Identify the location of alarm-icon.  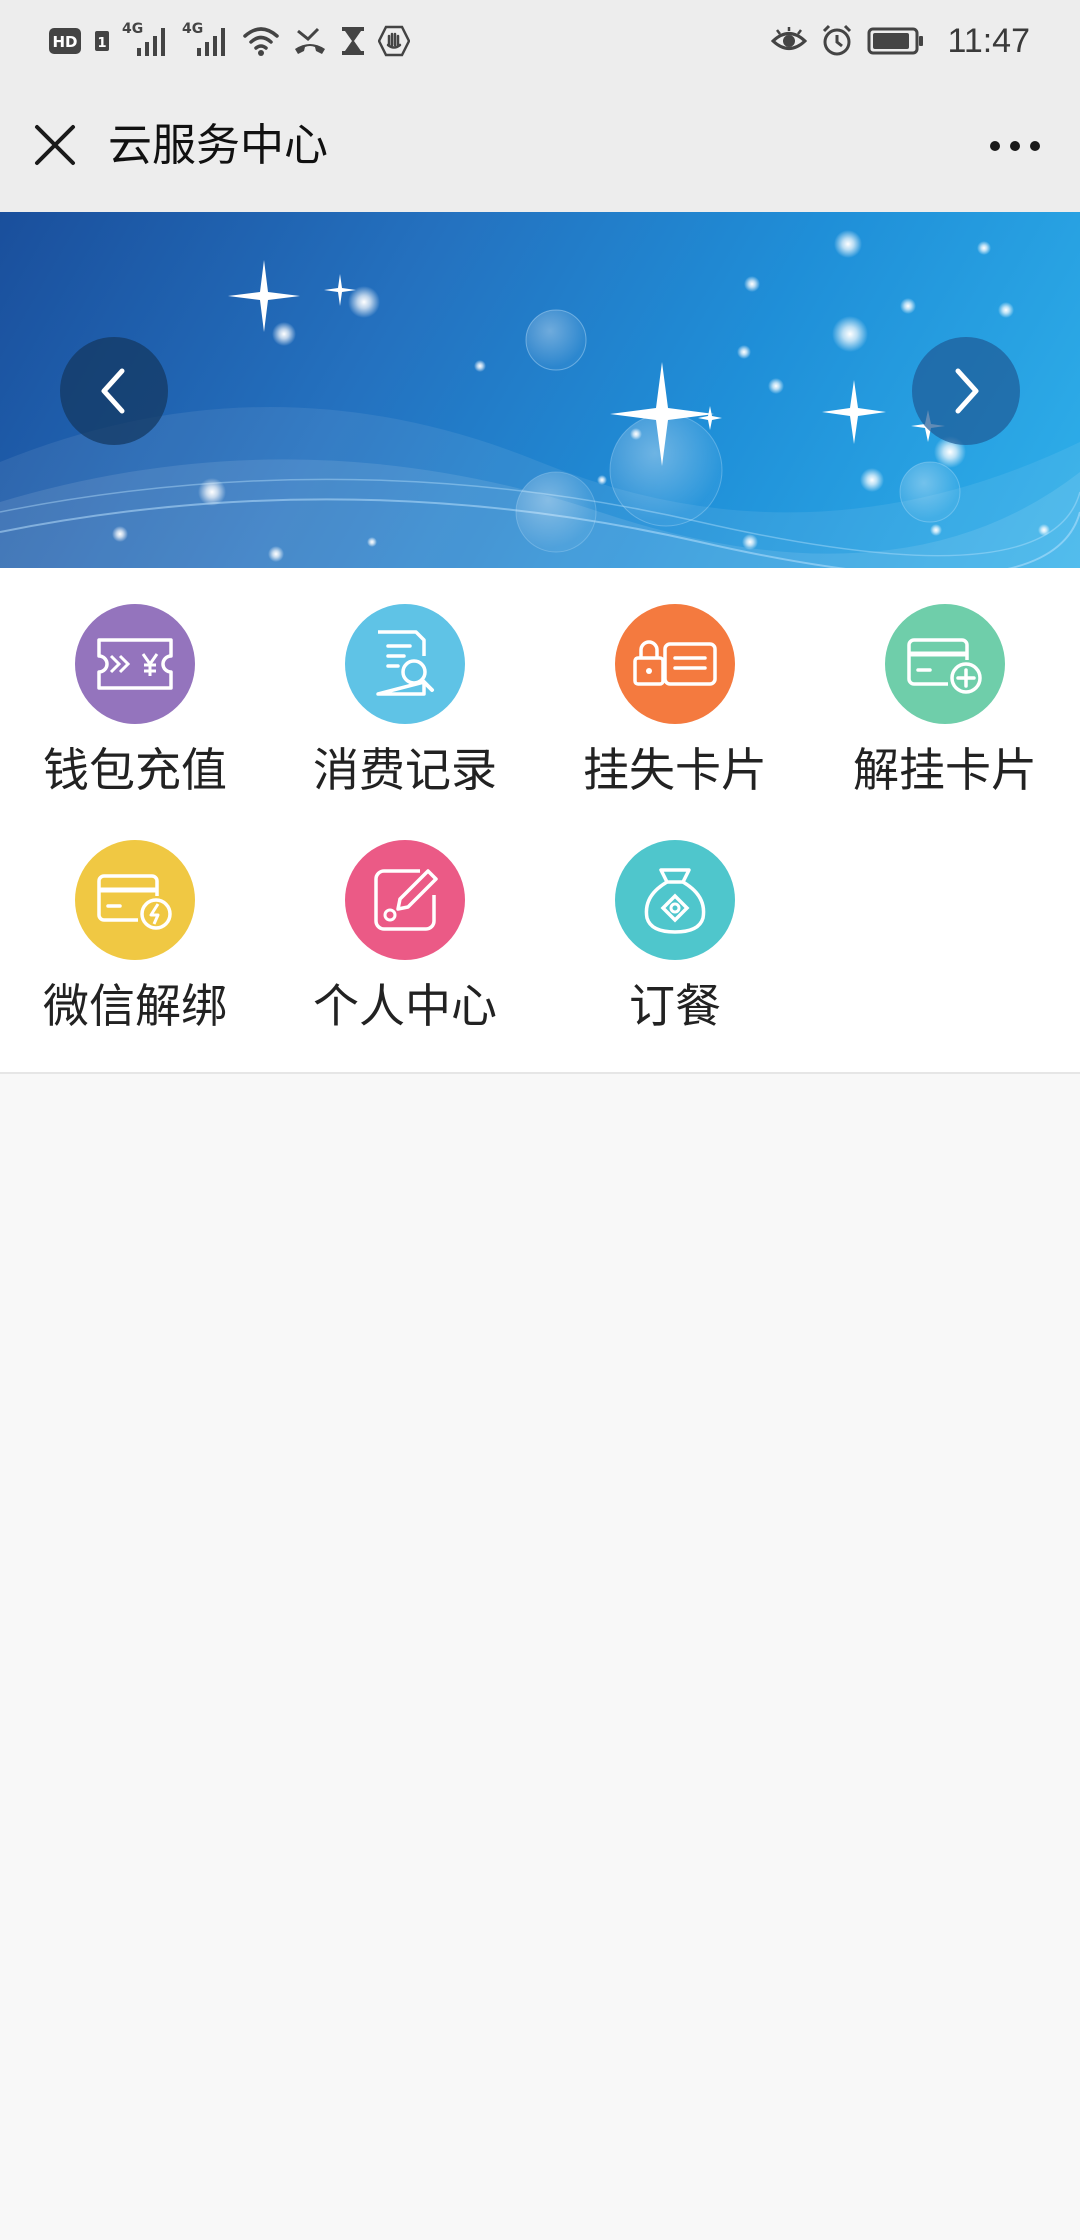
(837, 40).